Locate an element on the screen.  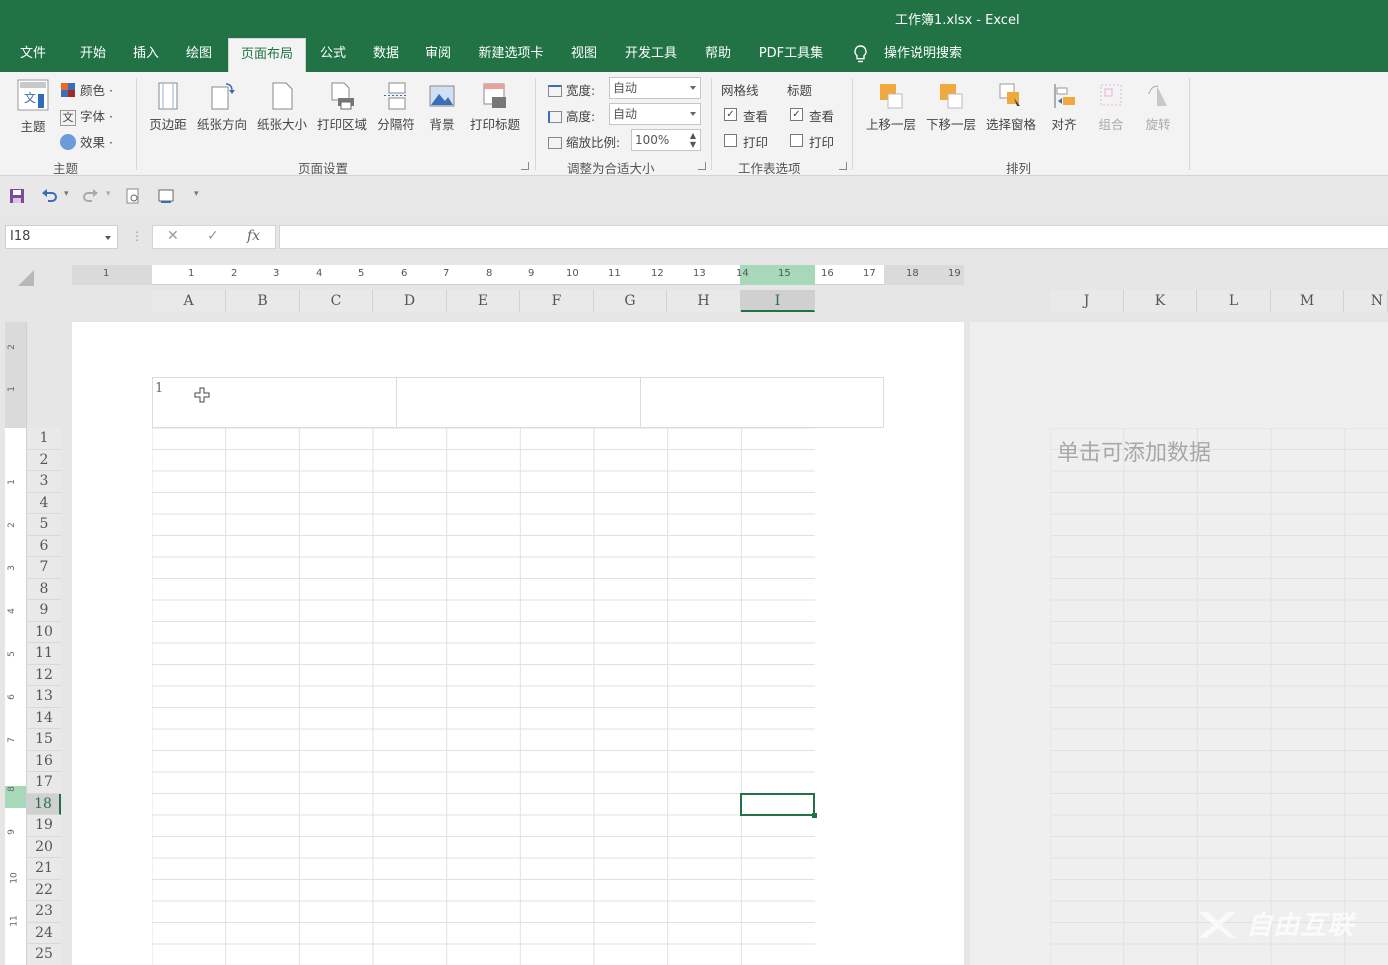
row-header-25: 25 is located at coordinates (44, 954).